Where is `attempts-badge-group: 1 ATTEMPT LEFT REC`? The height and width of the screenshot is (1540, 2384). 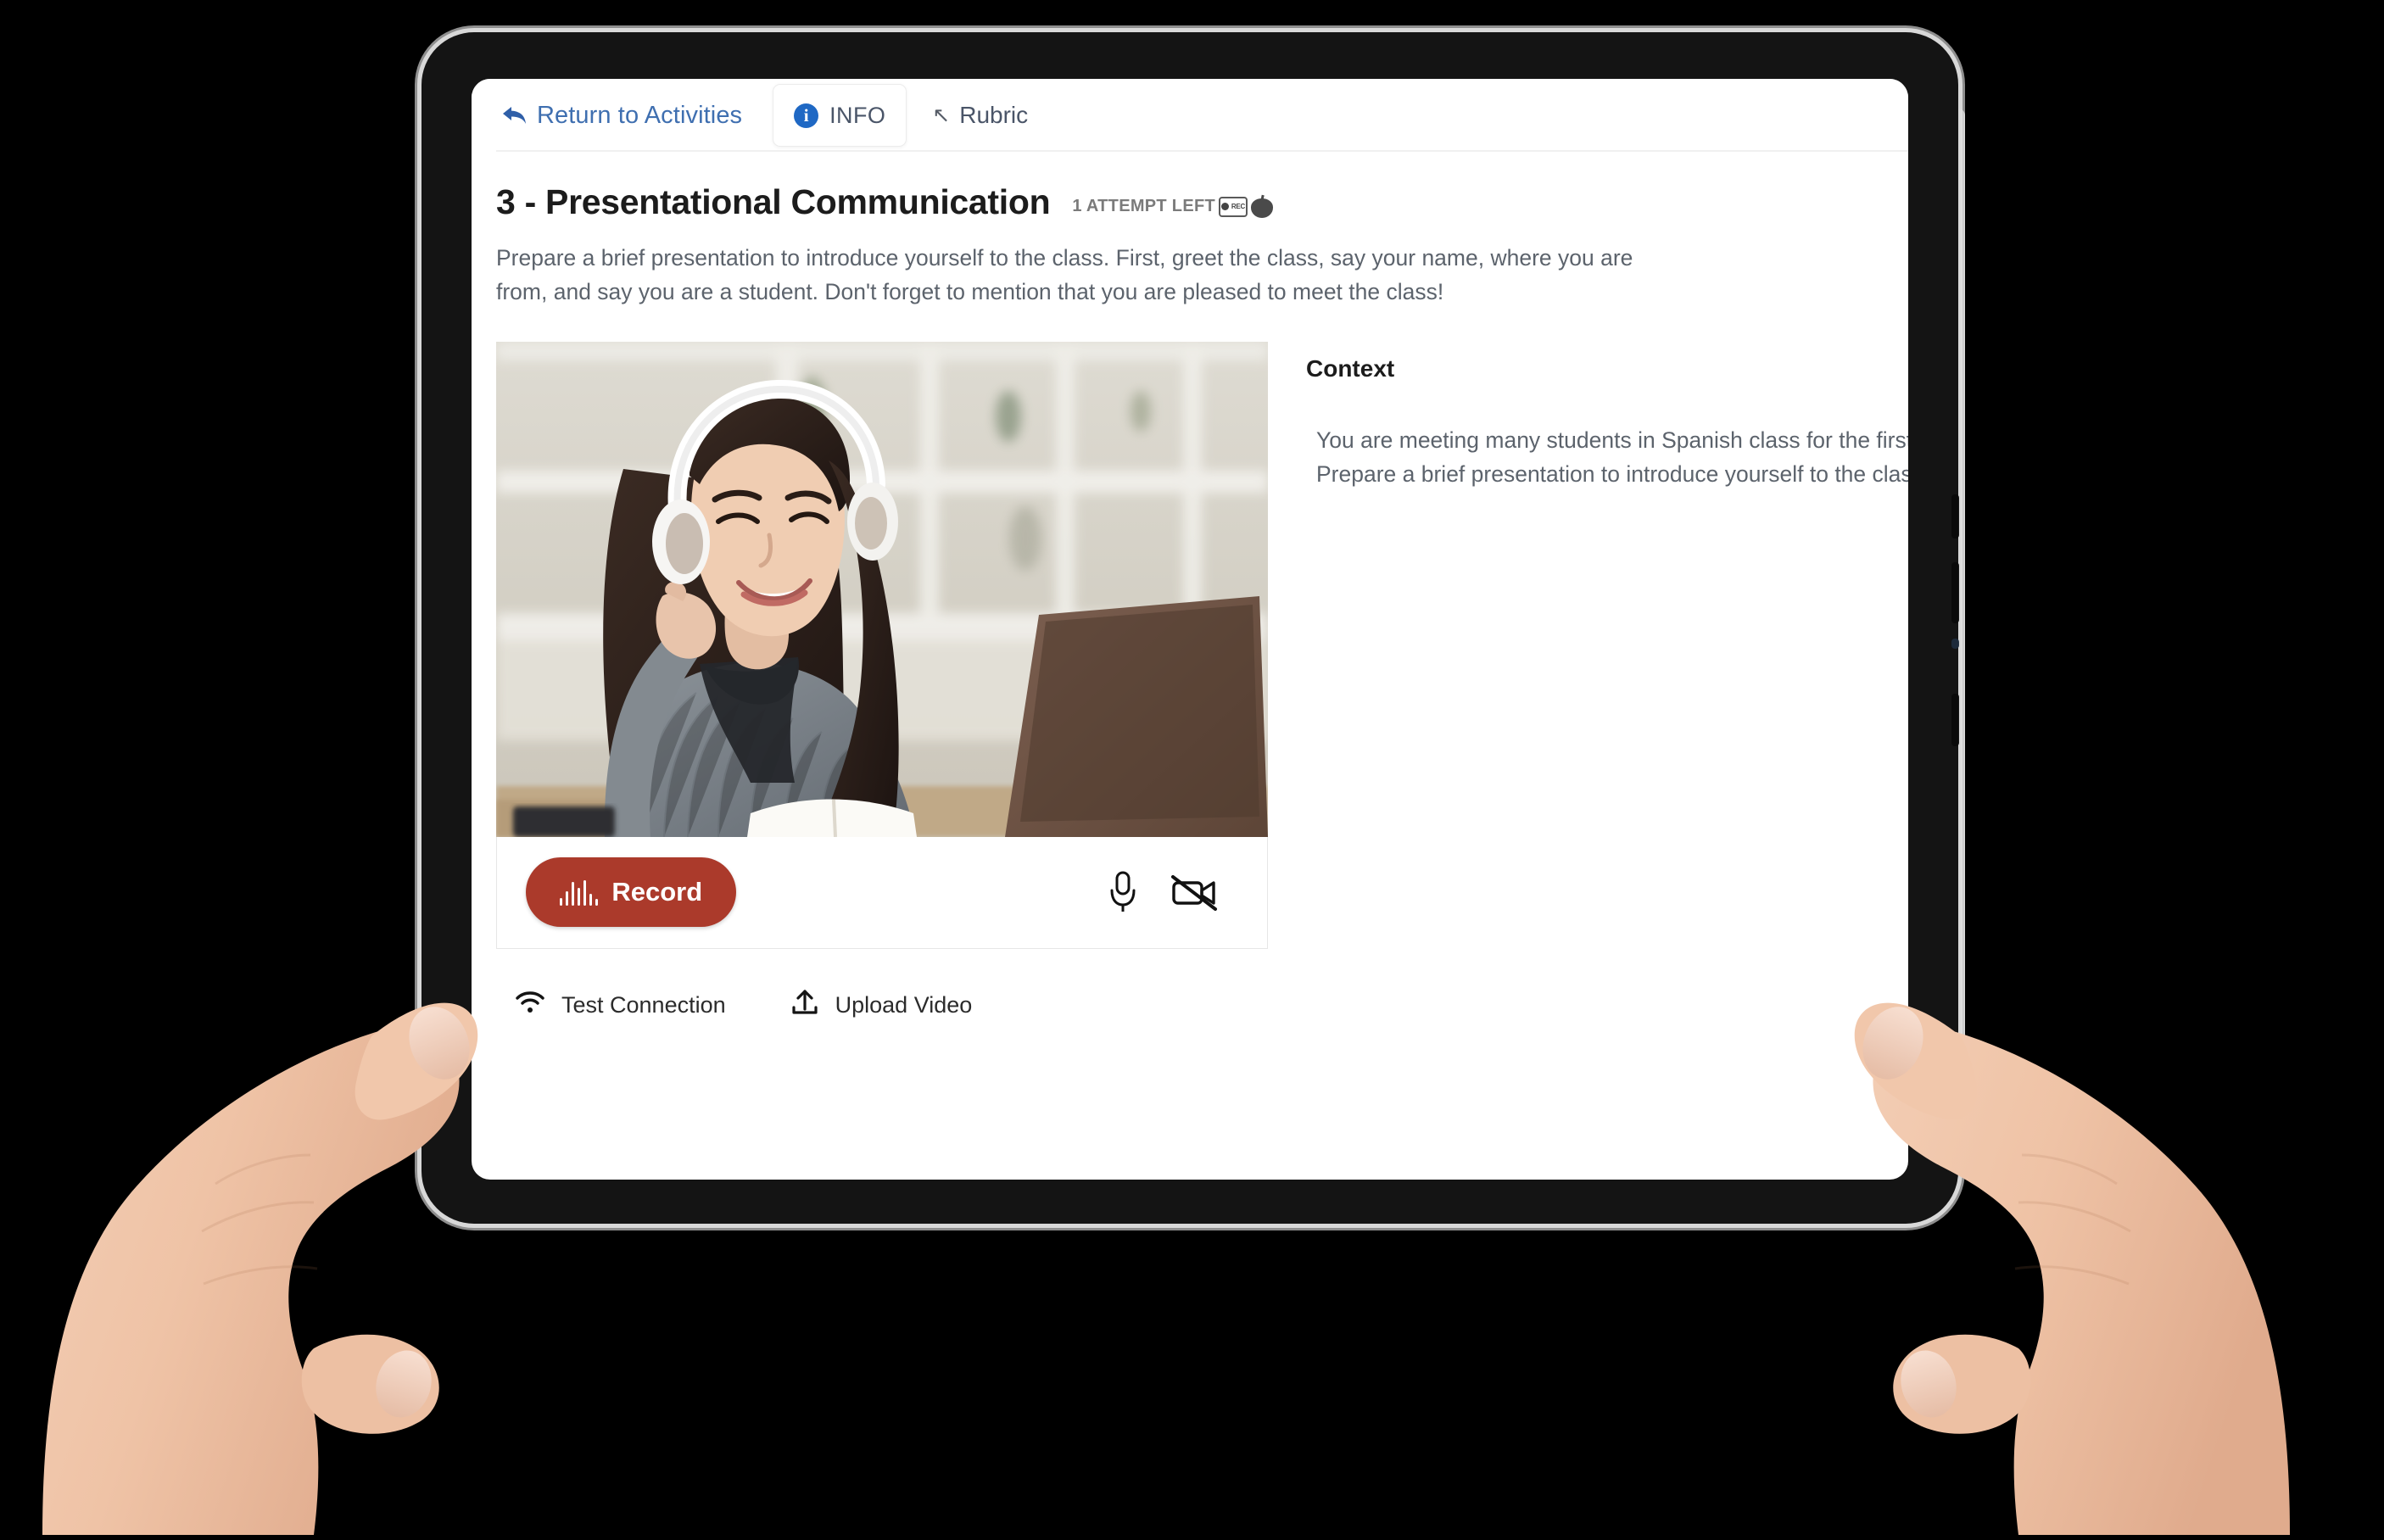 attempts-badge-group: 1 ATTEMPT LEFT REC is located at coordinates (1173, 206).